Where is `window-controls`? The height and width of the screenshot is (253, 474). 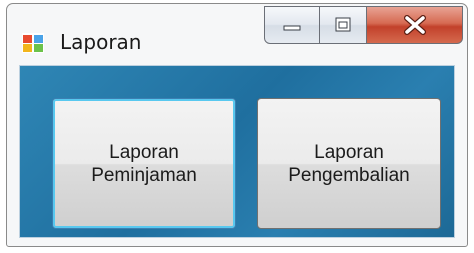
window-controls is located at coordinates (363, 25).